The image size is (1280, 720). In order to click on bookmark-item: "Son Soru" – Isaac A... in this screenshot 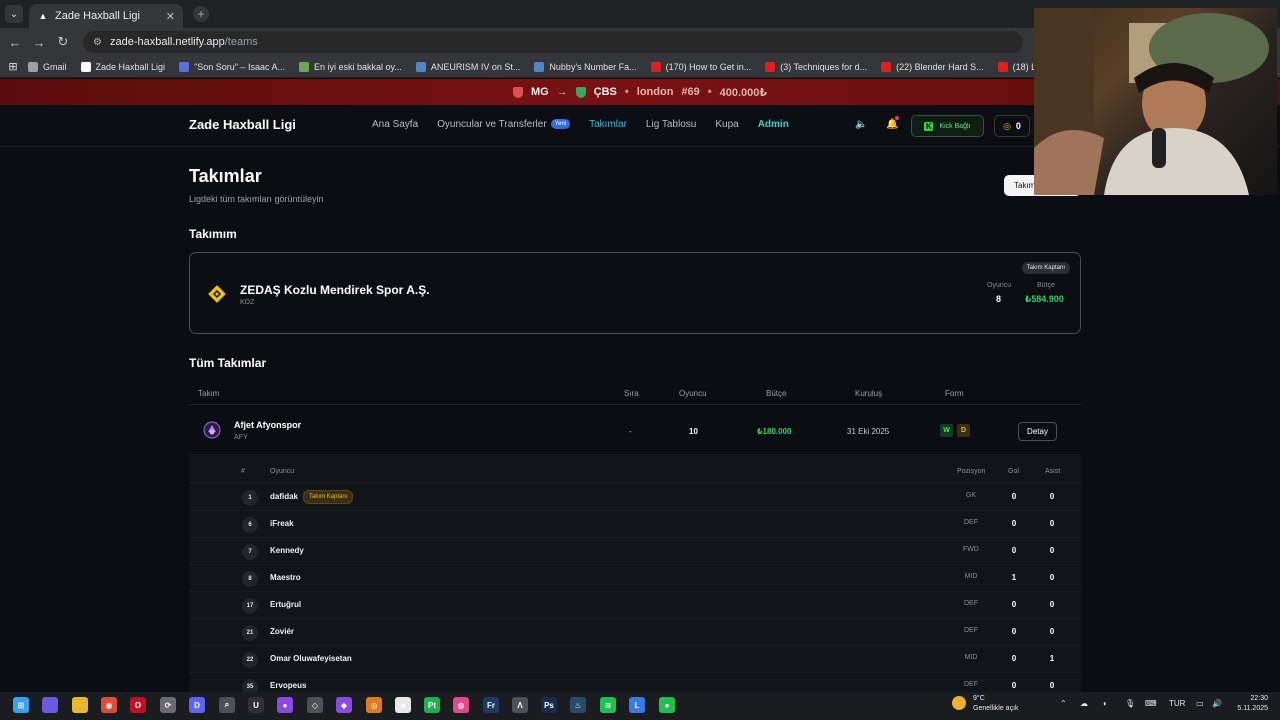, I will do `click(232, 66)`.